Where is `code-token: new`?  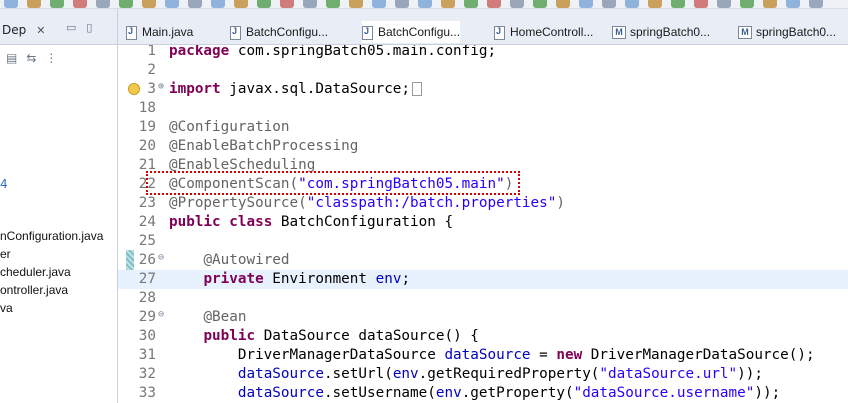 code-token: new is located at coordinates (569, 355).